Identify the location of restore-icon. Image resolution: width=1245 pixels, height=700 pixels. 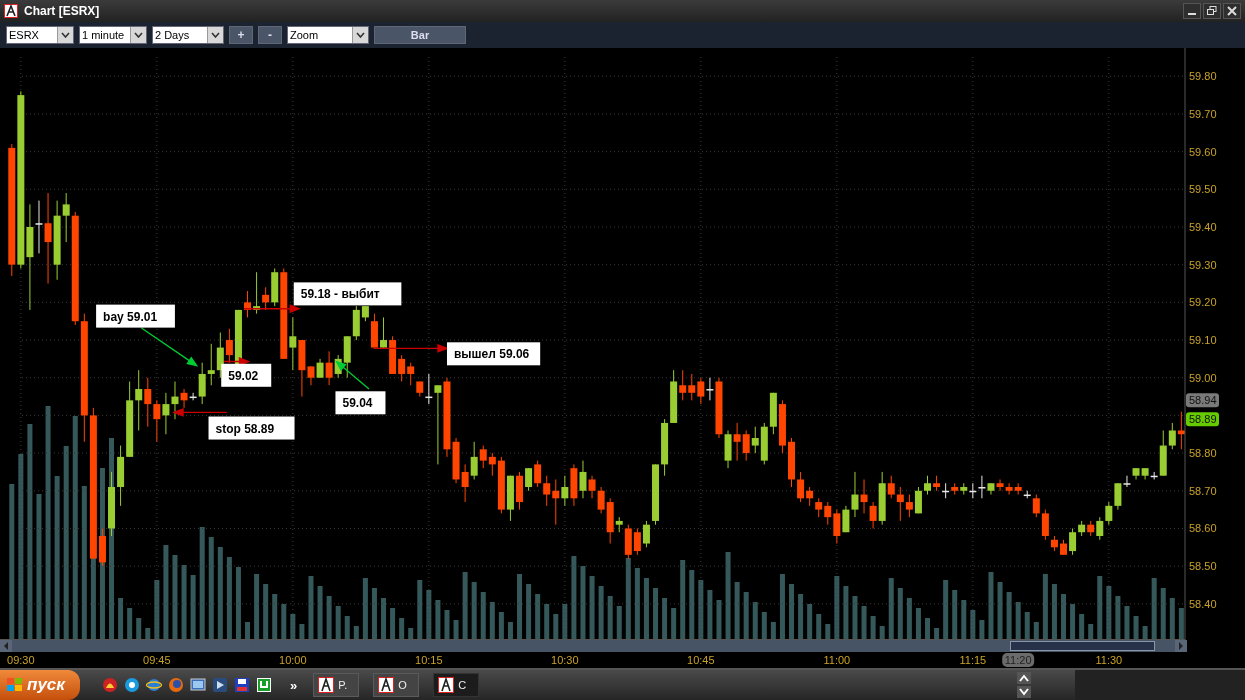
(1212, 11).